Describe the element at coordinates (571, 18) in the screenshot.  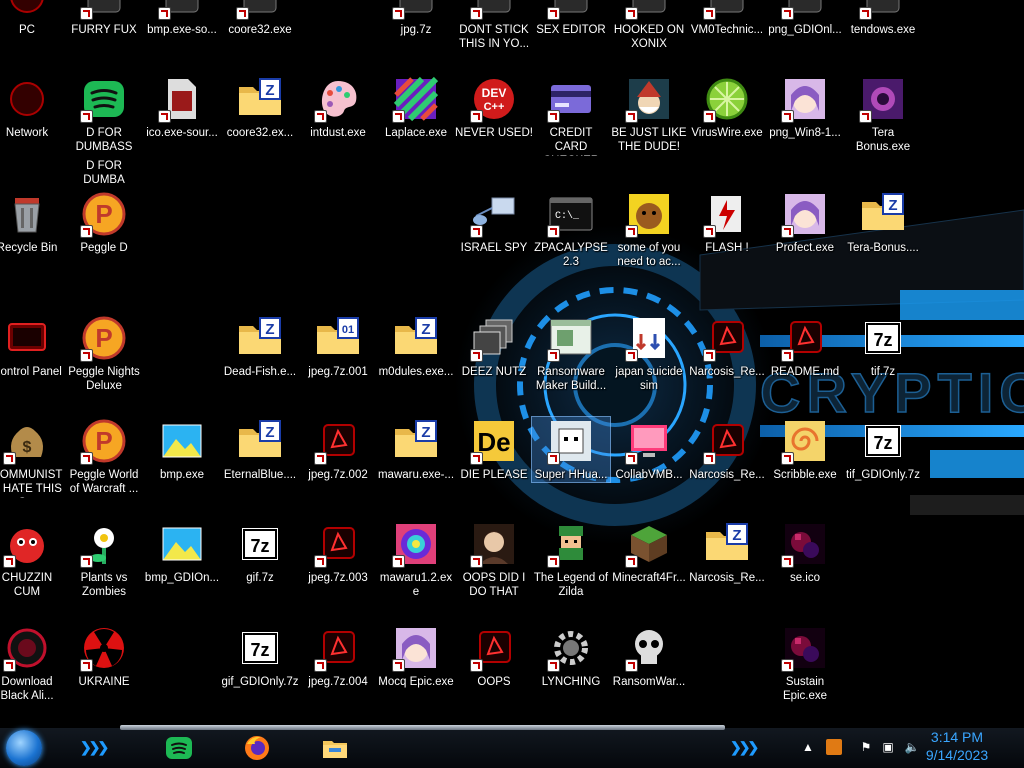
I see `desktop-icon: SEX EDITOR` at that location.